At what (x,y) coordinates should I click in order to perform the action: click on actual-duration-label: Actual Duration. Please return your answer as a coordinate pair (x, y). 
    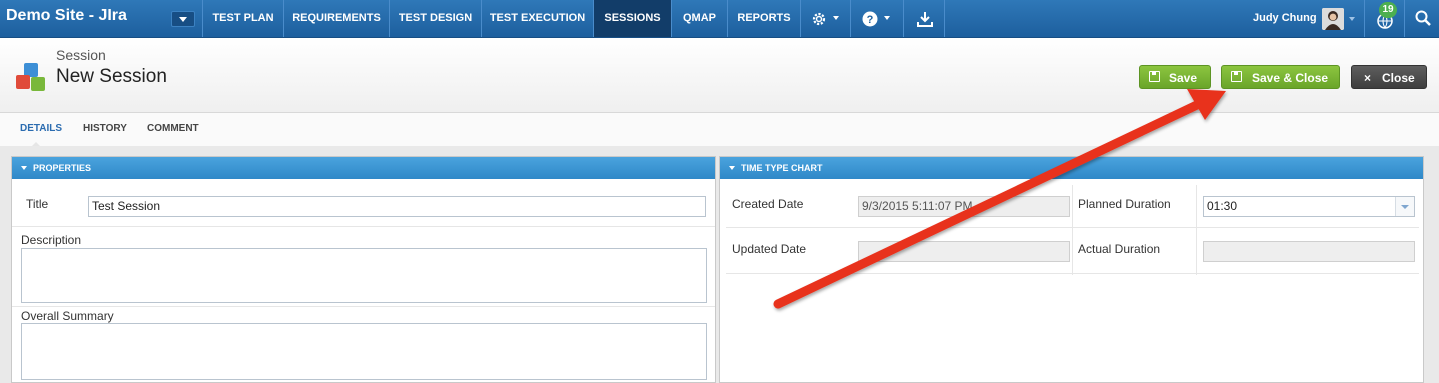
    Looking at the image, I should click on (1119, 249).